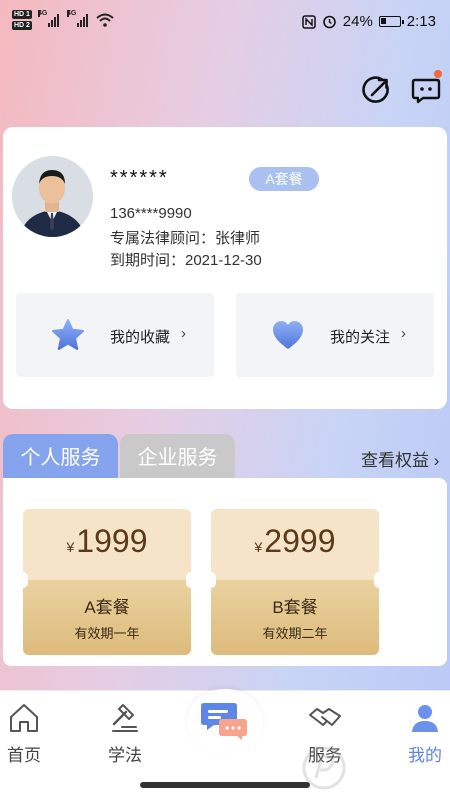 This screenshot has height=800, width=450. What do you see at coordinates (125, 755) in the screenshot?
I see `nav-label: 学法` at bounding box center [125, 755].